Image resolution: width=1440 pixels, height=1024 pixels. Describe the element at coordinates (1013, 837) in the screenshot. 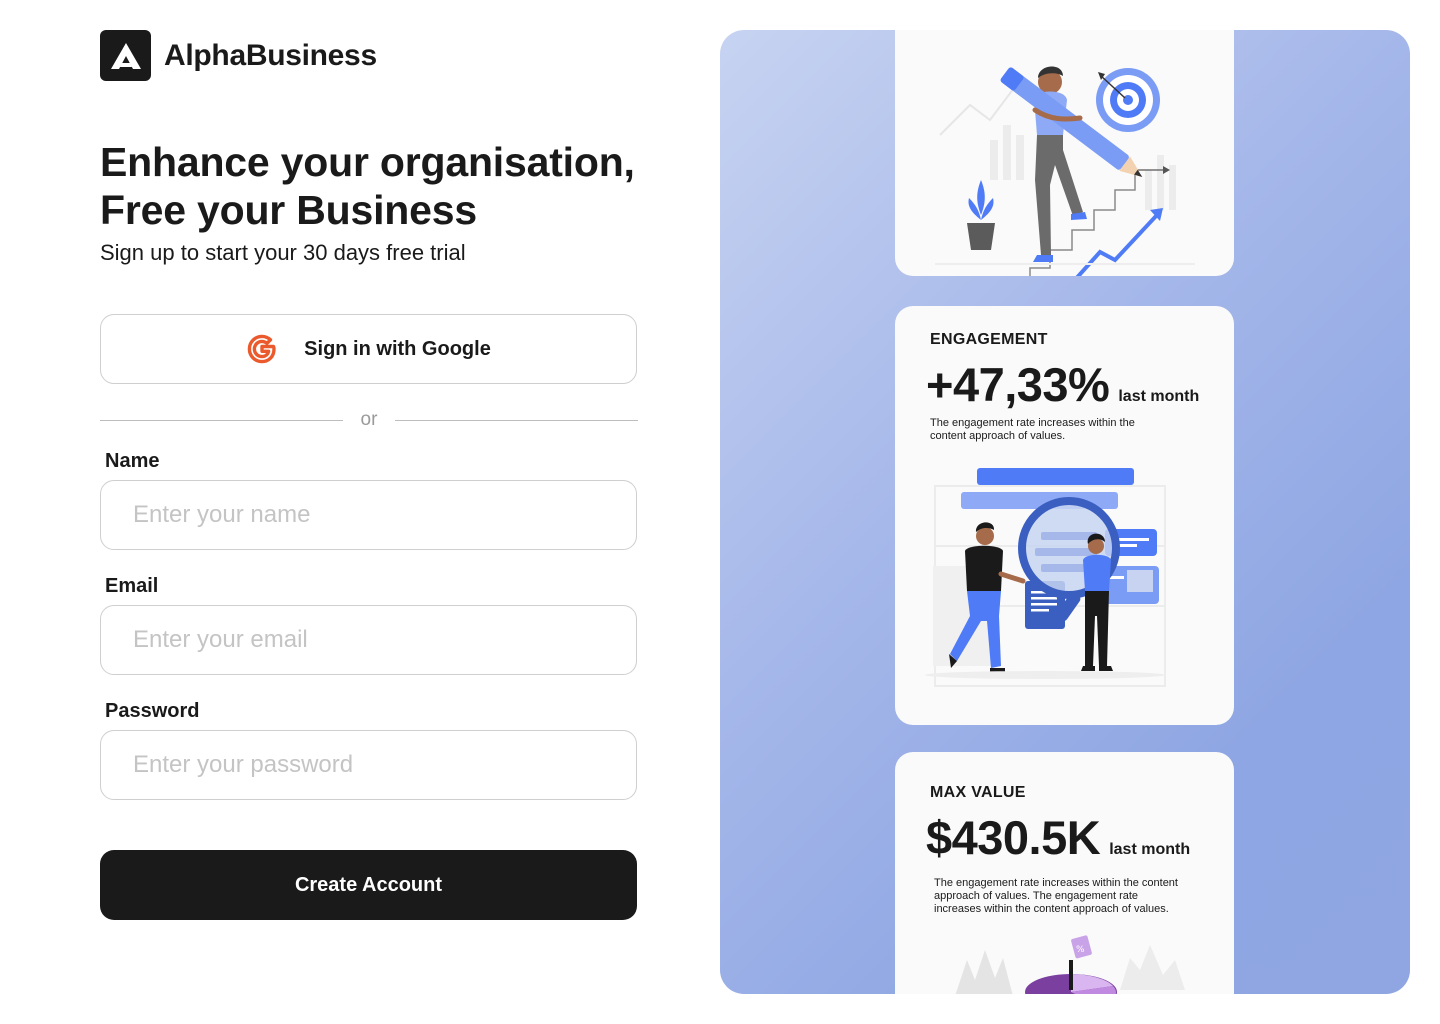

I see `max-value-amount: $430.5K` at that location.